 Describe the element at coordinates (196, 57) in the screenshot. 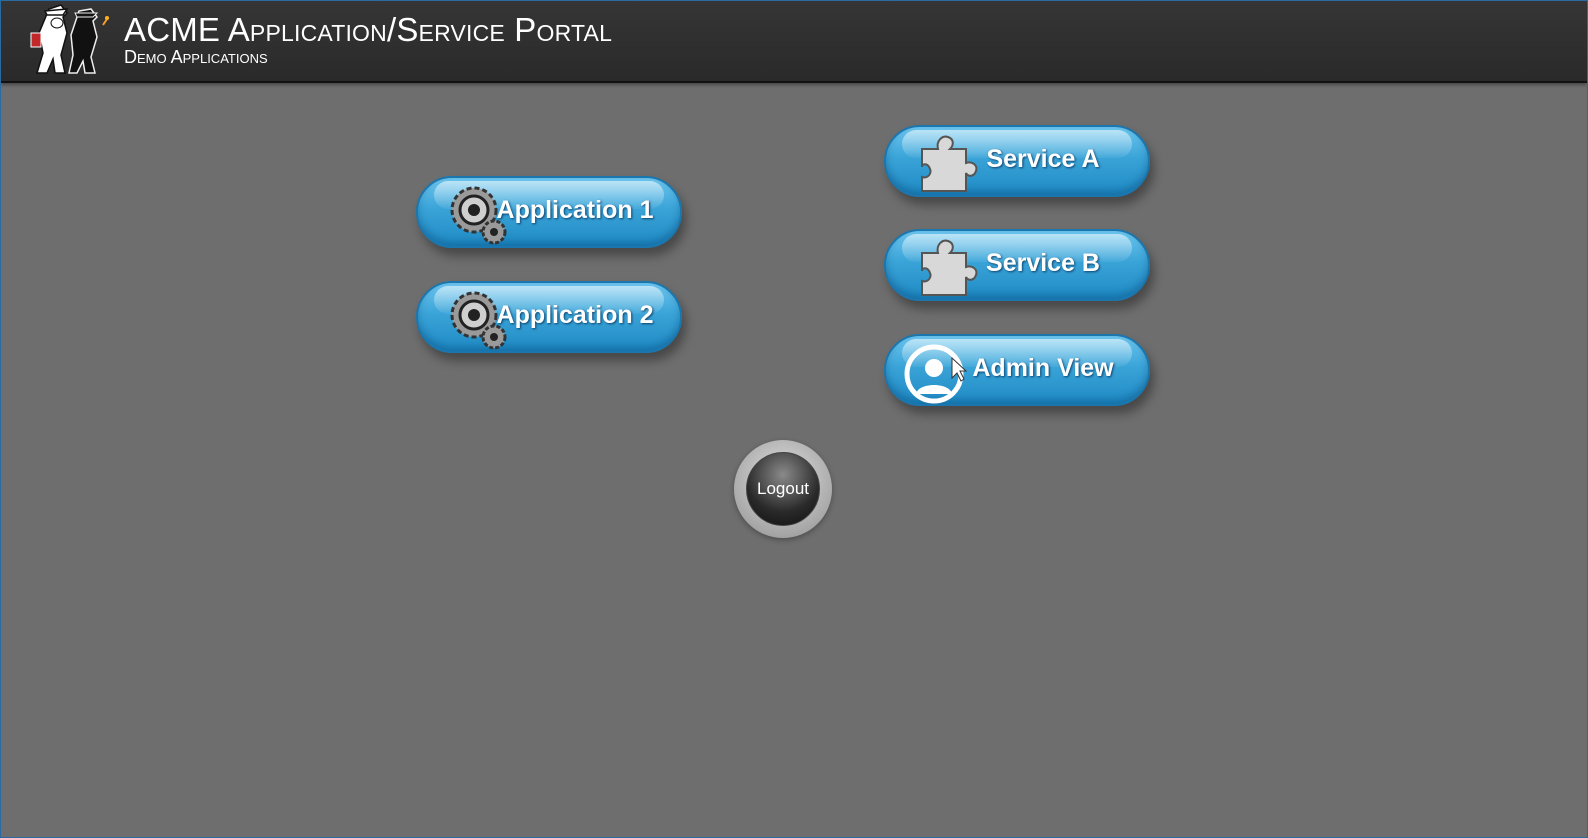

I see `page-subtitle: Demo Applications` at that location.